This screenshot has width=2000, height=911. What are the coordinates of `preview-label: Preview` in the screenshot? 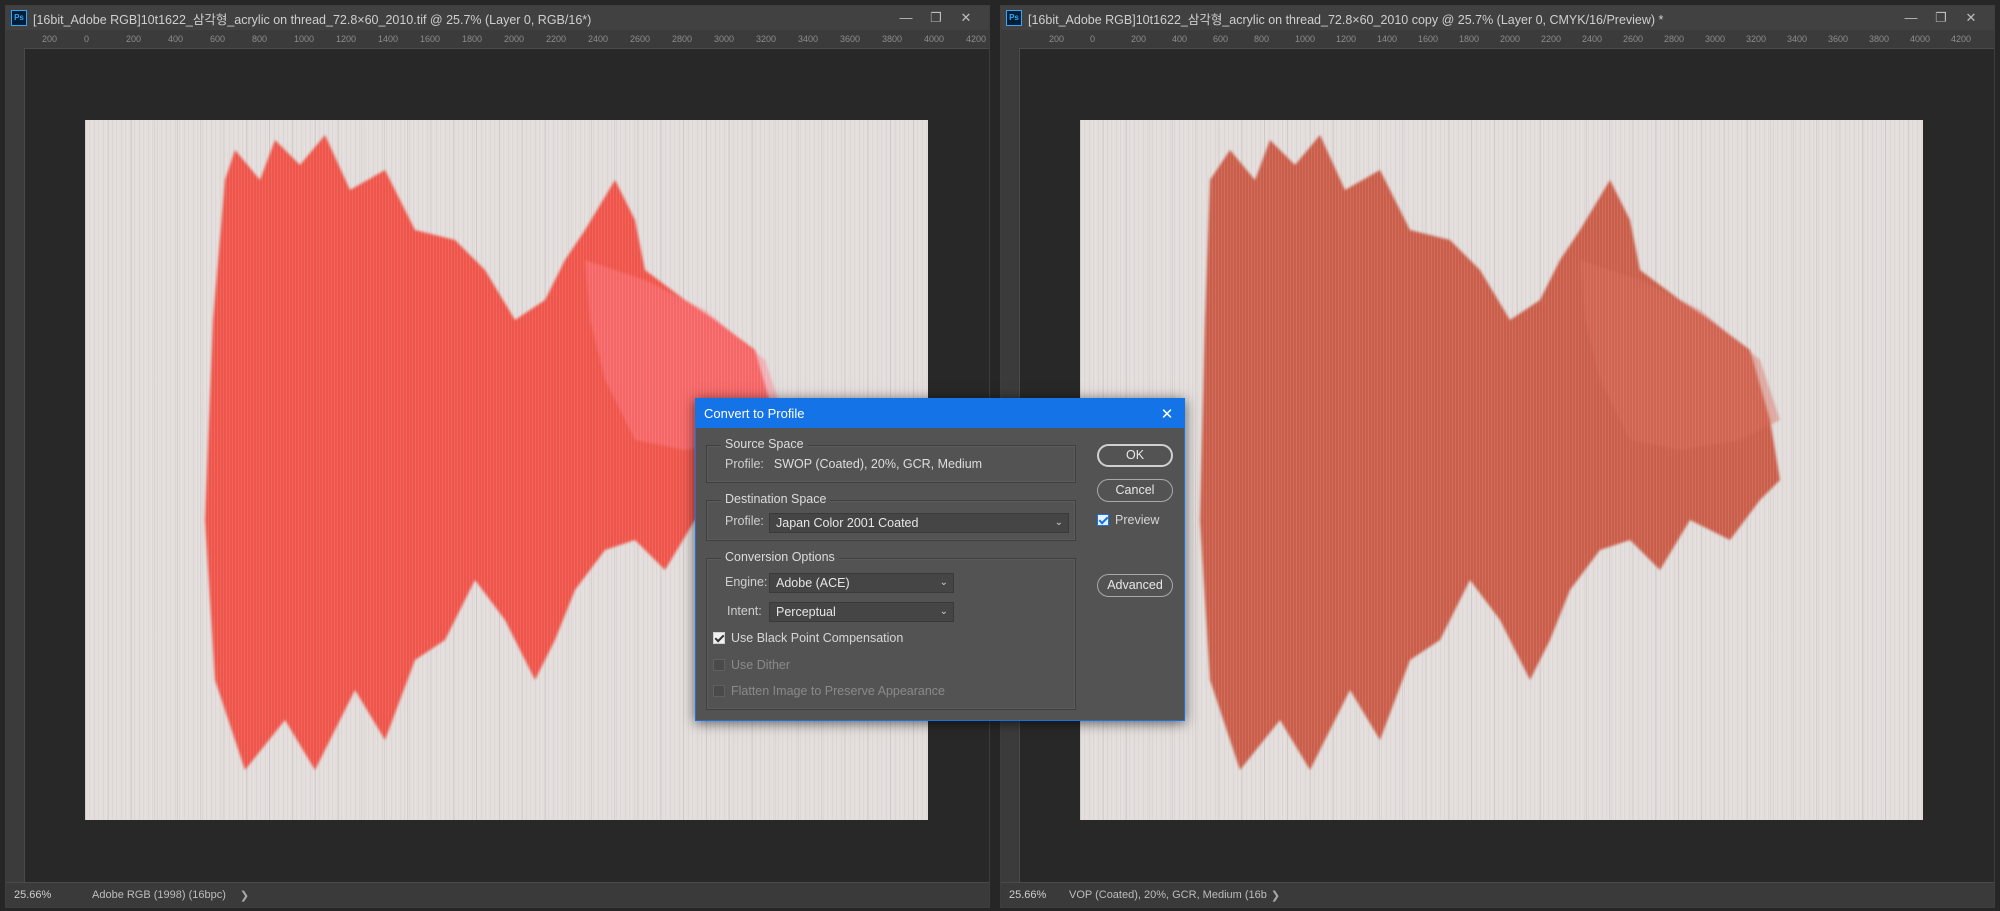 It's located at (1137, 520).